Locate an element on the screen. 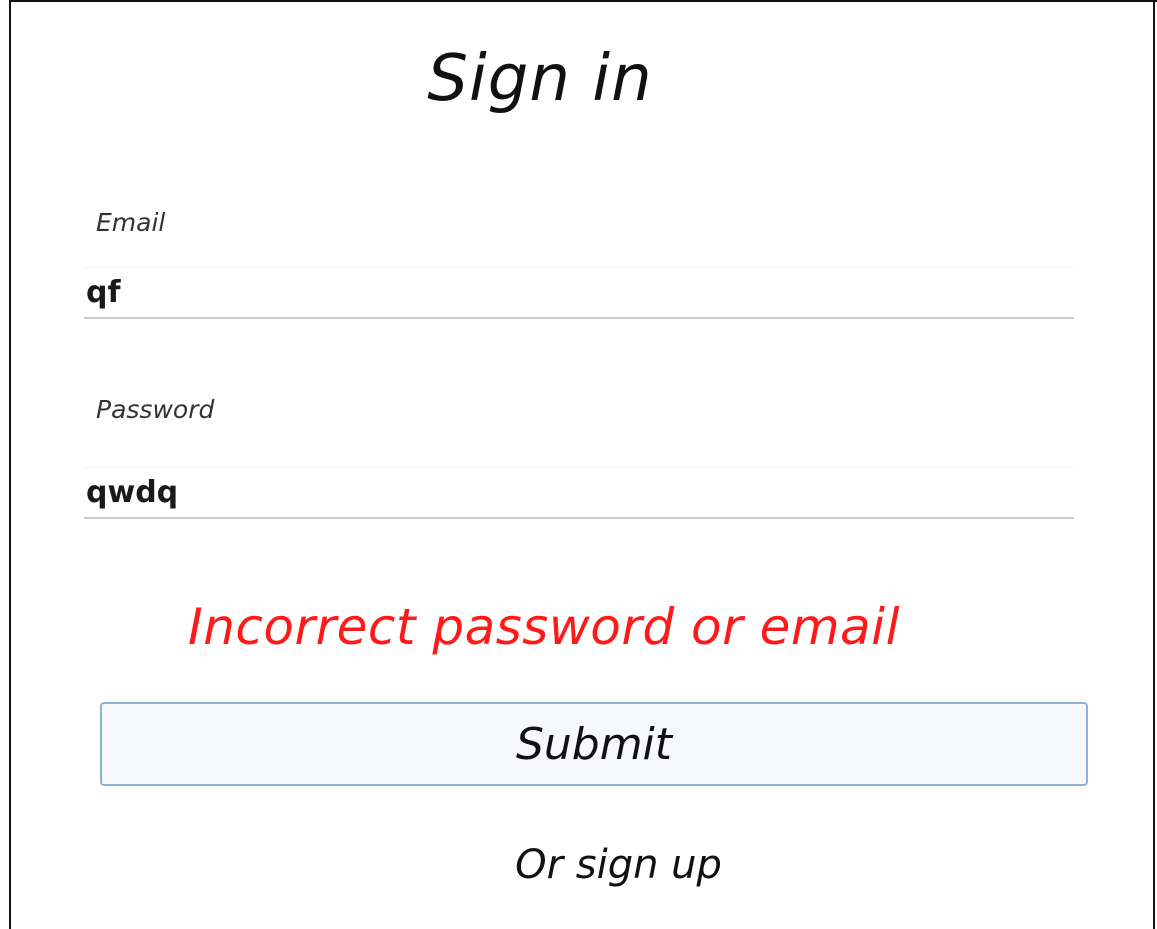 Image resolution: width=1157 pixels, height=929 pixels. frame-right-border is located at coordinates (1154, 464).